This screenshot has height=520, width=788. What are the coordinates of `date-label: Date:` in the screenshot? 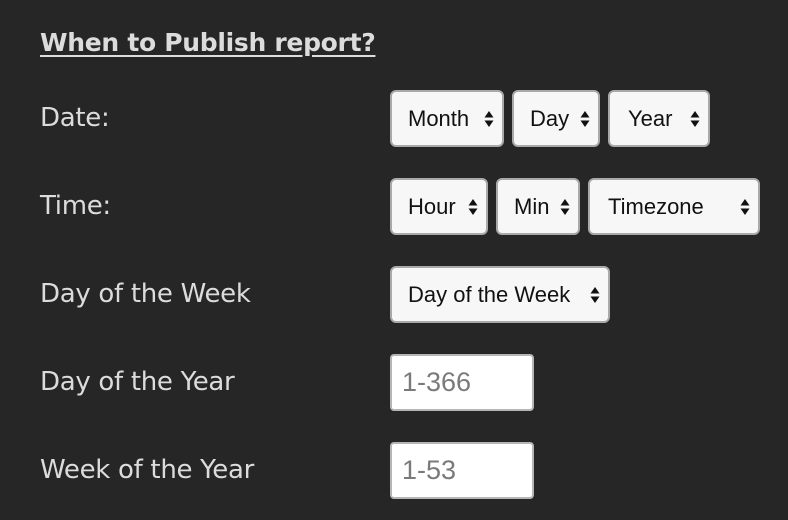 It's located at (75, 118).